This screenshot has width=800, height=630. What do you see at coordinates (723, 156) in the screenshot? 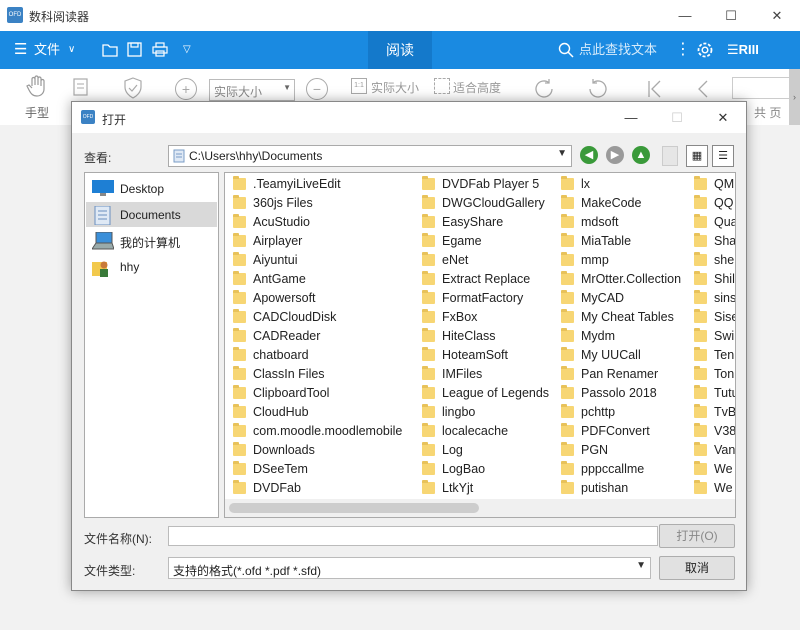
I see `detail-view-icon: ☰` at bounding box center [723, 156].